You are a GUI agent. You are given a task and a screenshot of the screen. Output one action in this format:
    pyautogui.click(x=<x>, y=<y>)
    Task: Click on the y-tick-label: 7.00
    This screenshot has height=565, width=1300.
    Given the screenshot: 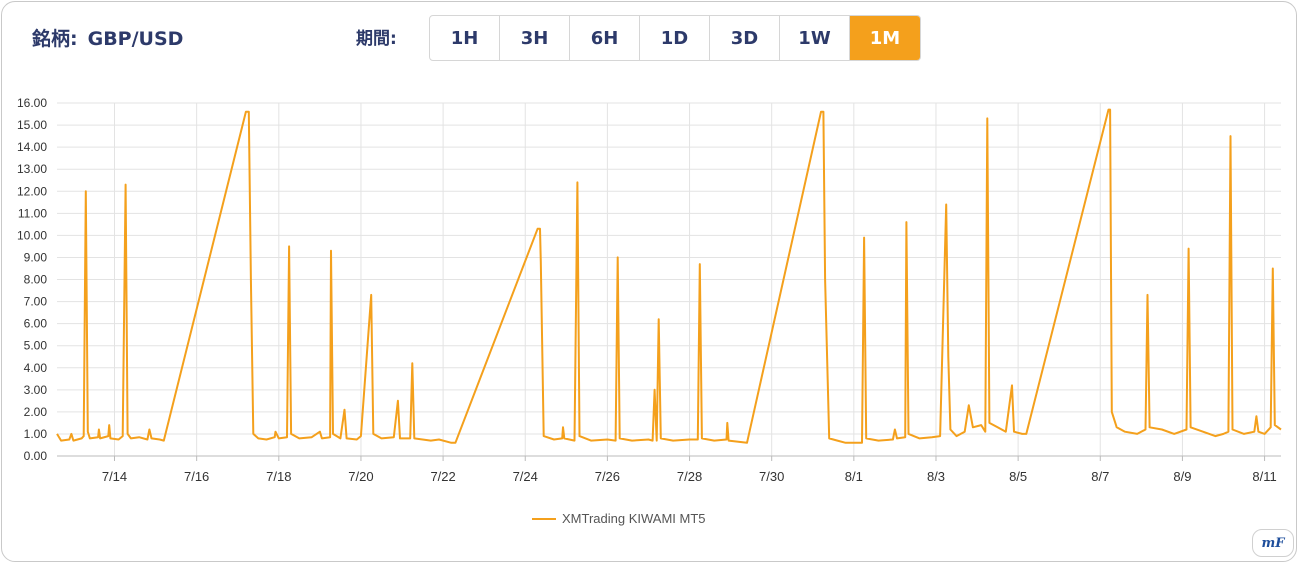 What is the action you would take?
    pyautogui.click(x=36, y=302)
    